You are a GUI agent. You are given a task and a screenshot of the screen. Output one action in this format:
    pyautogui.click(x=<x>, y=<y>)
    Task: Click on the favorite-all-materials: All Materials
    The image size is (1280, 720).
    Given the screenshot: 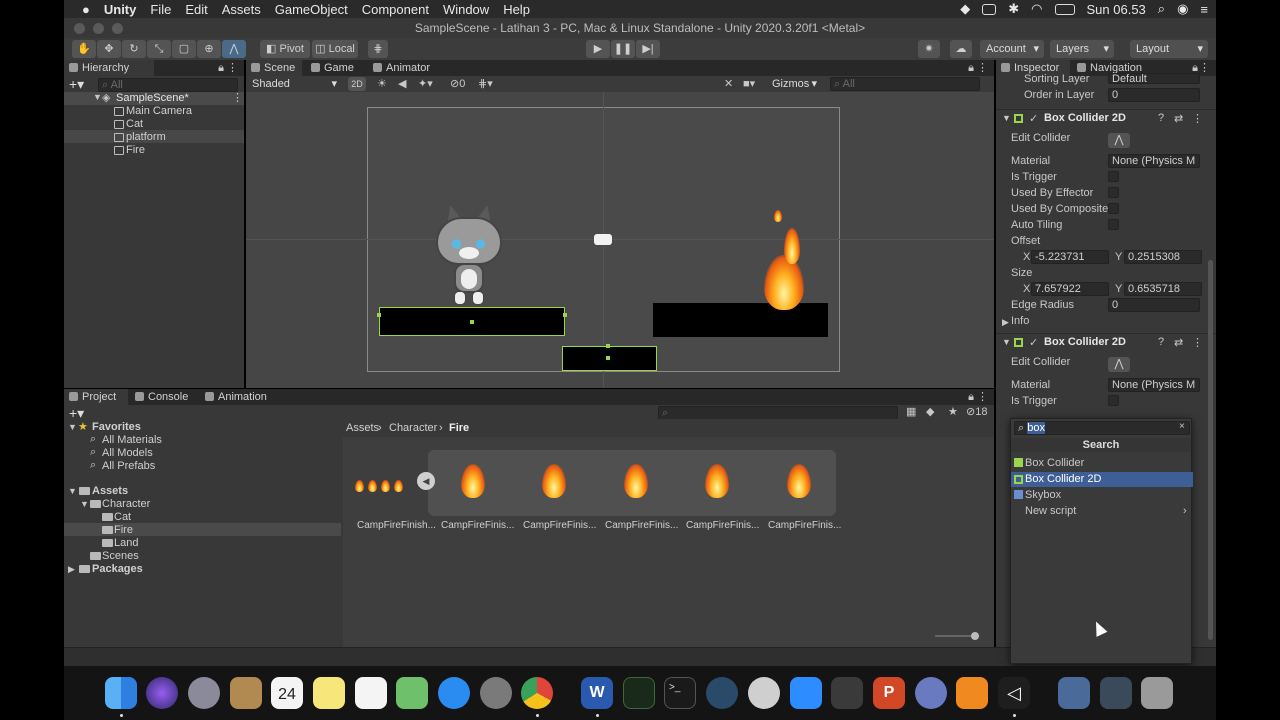 What is the action you would take?
    pyautogui.click(x=132, y=440)
    